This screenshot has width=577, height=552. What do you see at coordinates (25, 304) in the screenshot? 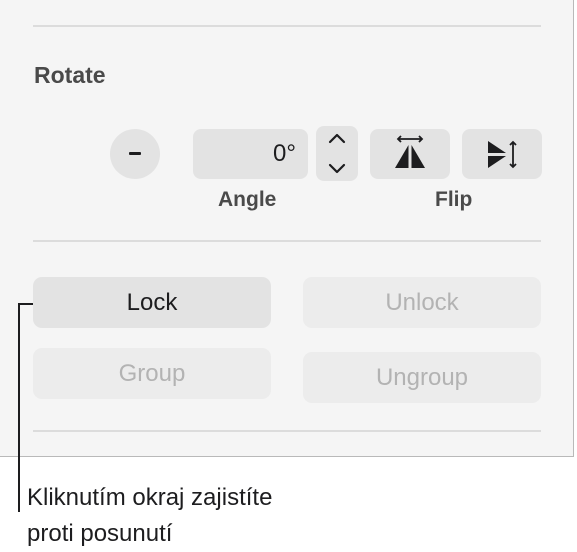
I see `callout-pointer` at bounding box center [25, 304].